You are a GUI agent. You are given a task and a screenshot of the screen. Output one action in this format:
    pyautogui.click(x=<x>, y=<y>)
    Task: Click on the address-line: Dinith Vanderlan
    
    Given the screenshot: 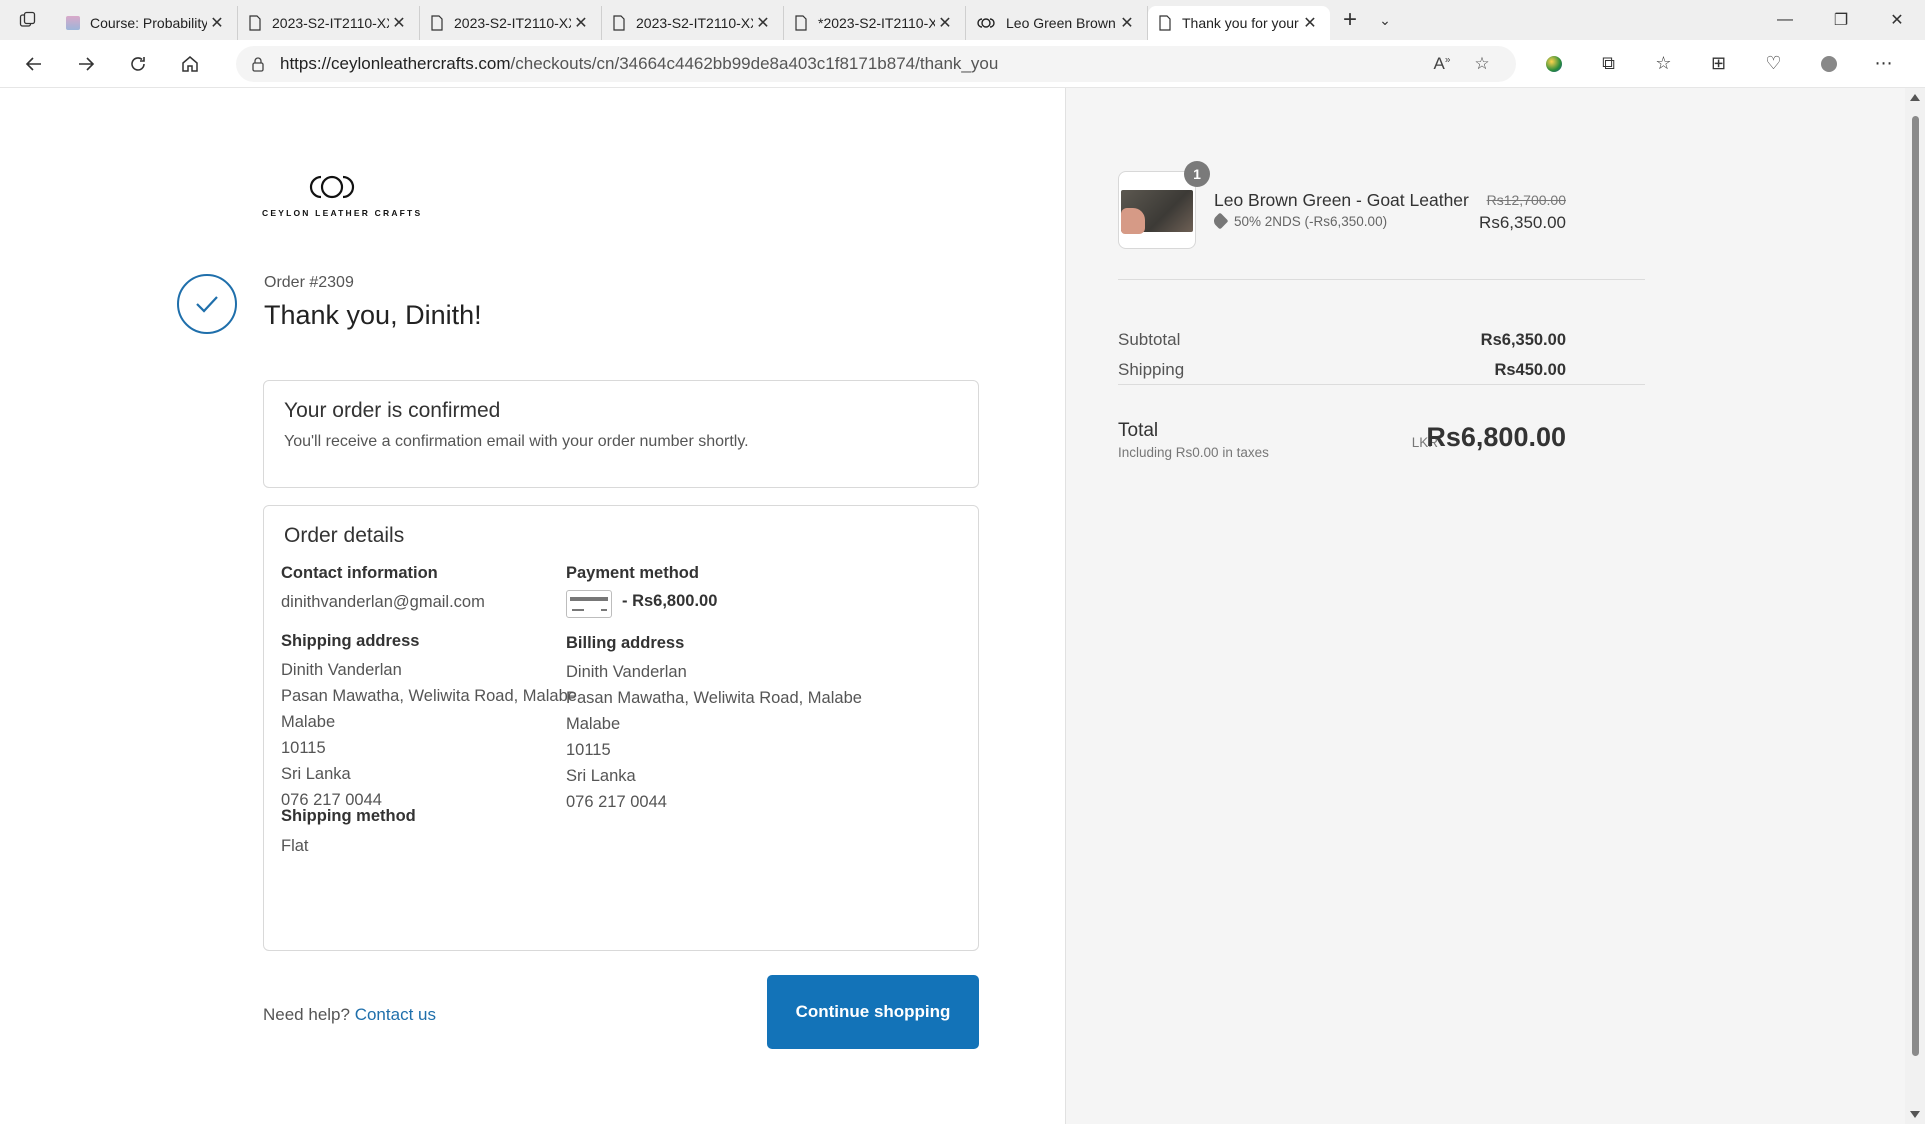 What is the action you would take?
    pyautogui.click(x=626, y=672)
    